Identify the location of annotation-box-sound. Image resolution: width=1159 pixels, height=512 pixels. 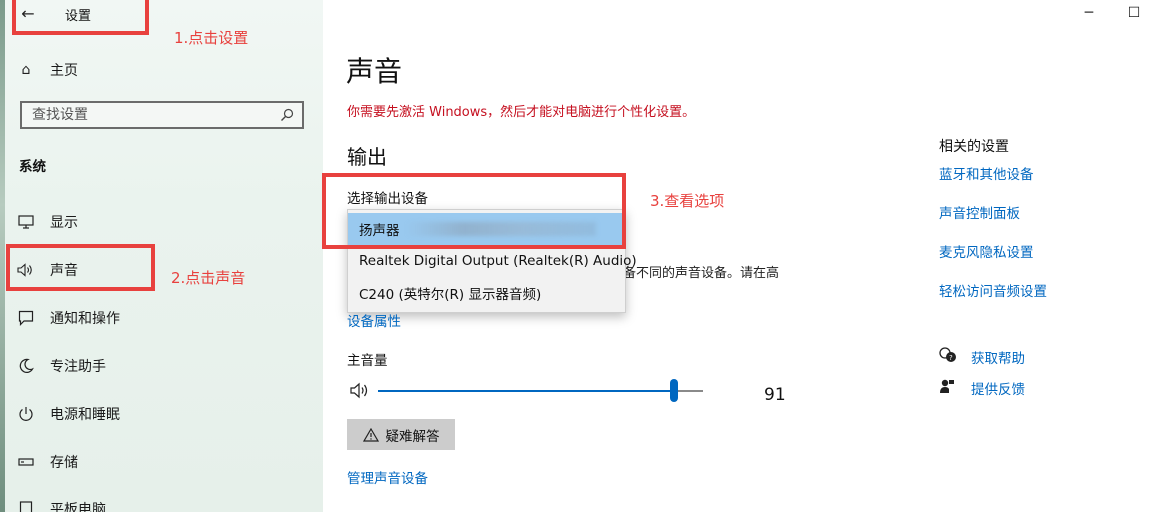
(80, 267).